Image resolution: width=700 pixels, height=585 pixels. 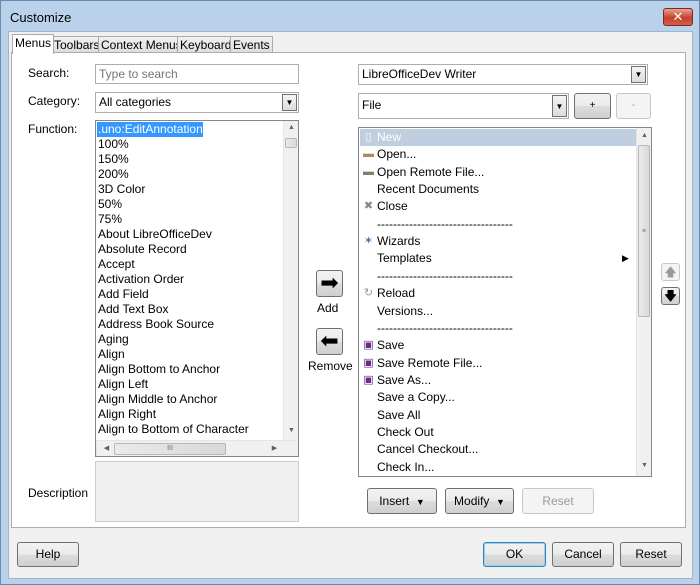 I want to click on search-label: Search:, so click(x=49, y=73).